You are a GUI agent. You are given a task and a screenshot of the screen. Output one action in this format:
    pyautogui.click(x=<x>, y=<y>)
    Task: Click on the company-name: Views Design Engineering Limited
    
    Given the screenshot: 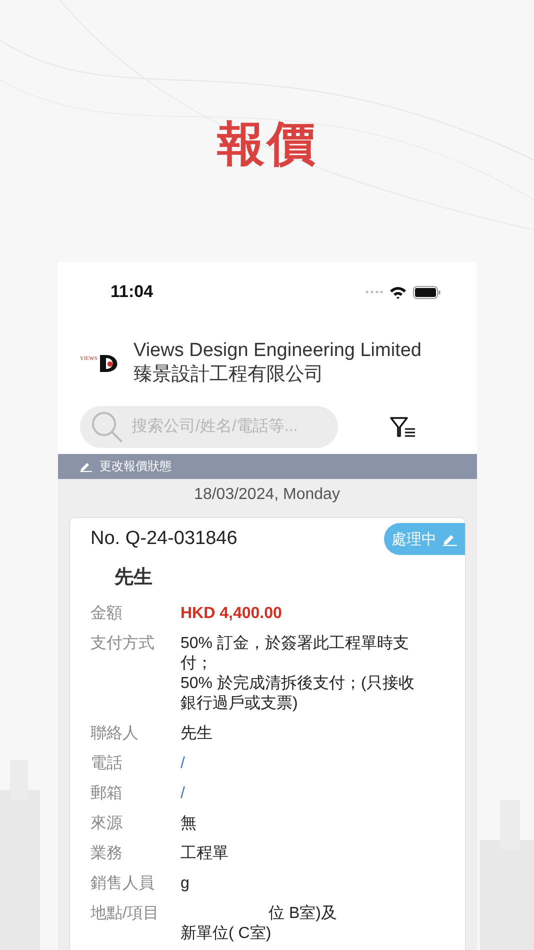 What is the action you would take?
    pyautogui.click(x=278, y=351)
    